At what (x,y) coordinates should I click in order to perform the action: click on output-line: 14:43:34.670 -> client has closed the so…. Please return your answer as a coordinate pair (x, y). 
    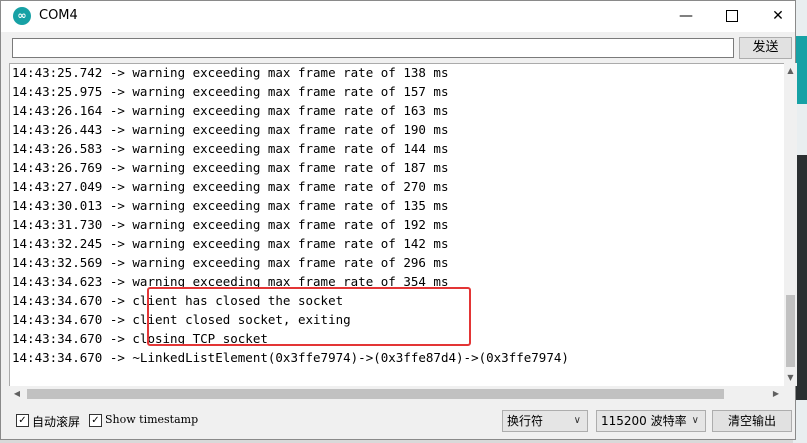
    Looking at the image, I should click on (178, 300).